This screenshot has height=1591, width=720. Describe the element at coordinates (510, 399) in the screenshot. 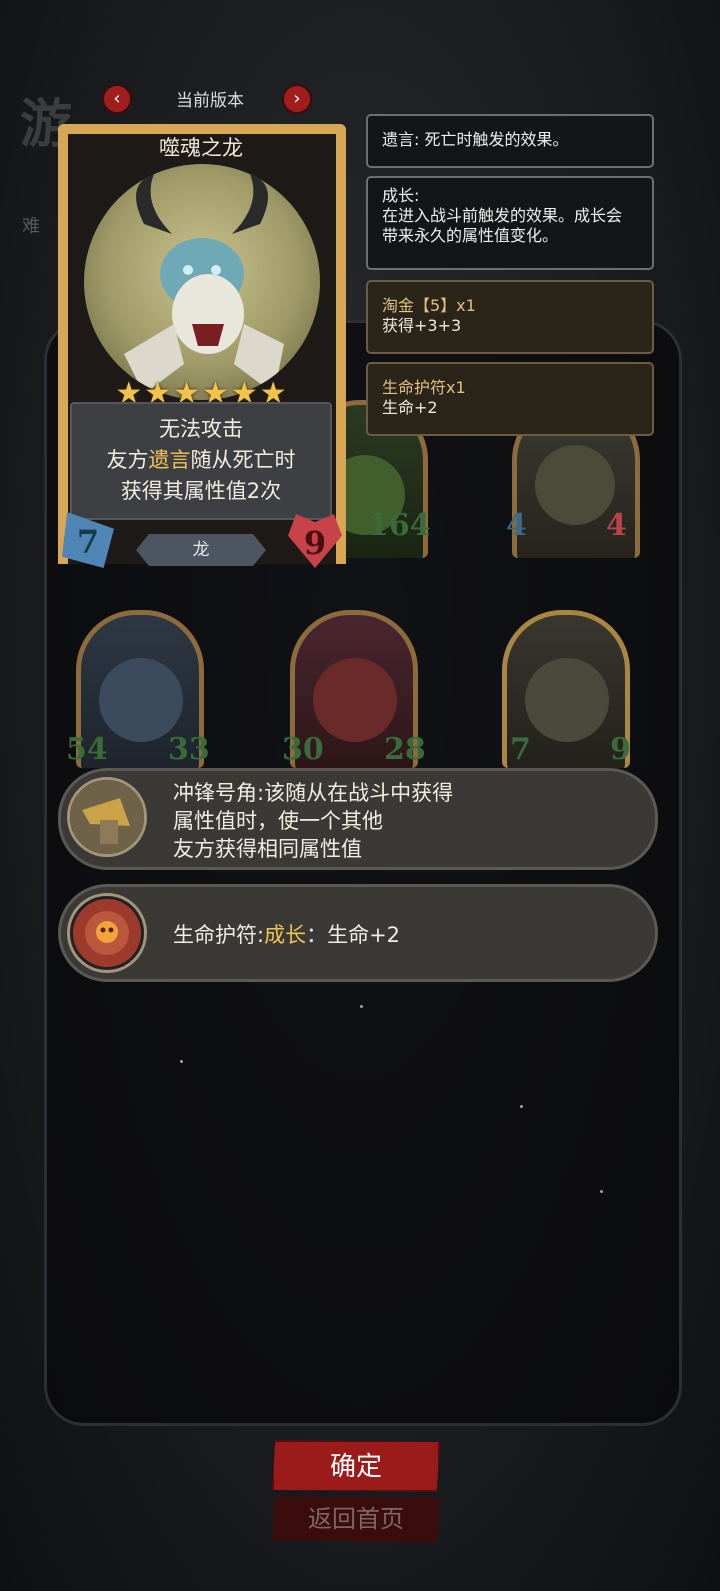

I see `tooltip-life-charm: 生命护符x1 生命+2` at that location.